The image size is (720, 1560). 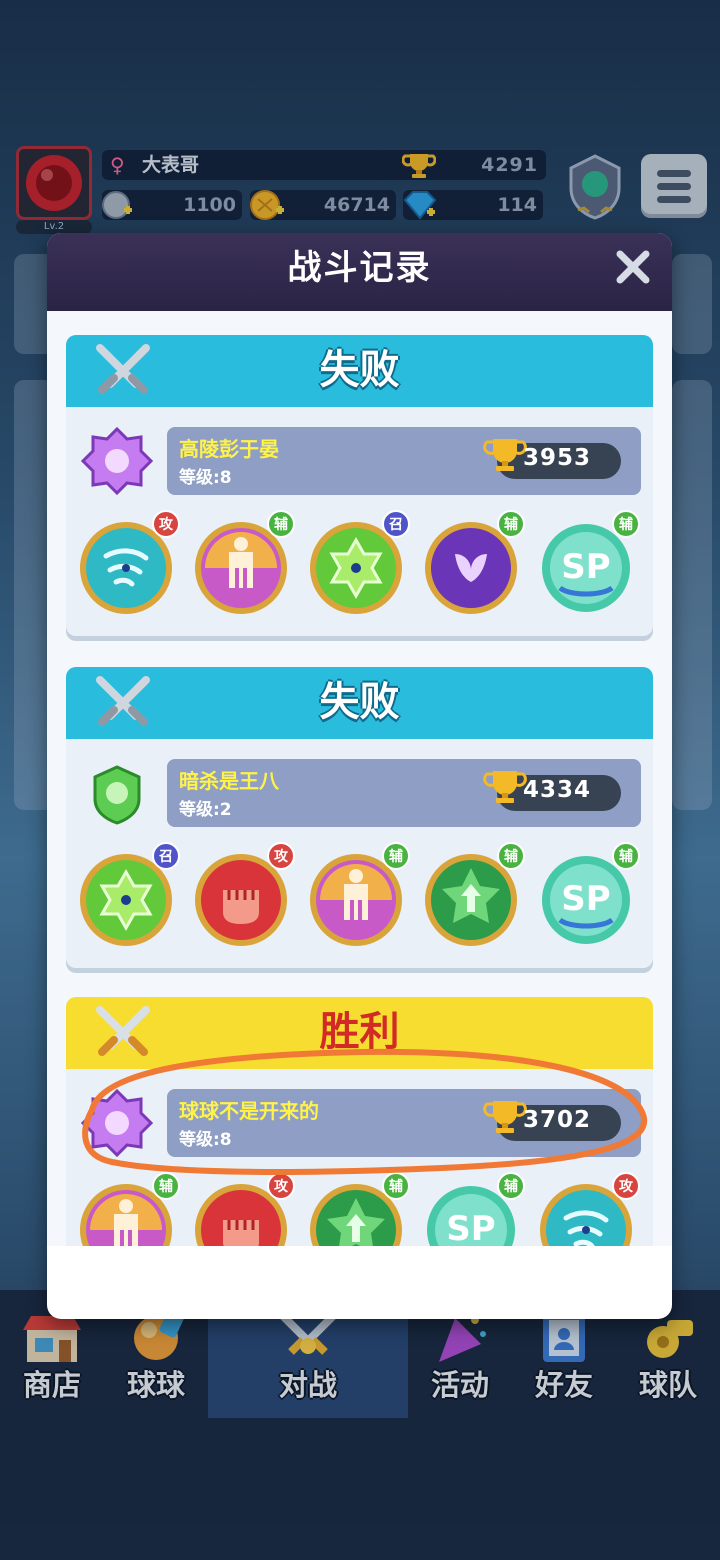 I want to click on opponent-name: 暗杀是王八, so click(x=229, y=781).